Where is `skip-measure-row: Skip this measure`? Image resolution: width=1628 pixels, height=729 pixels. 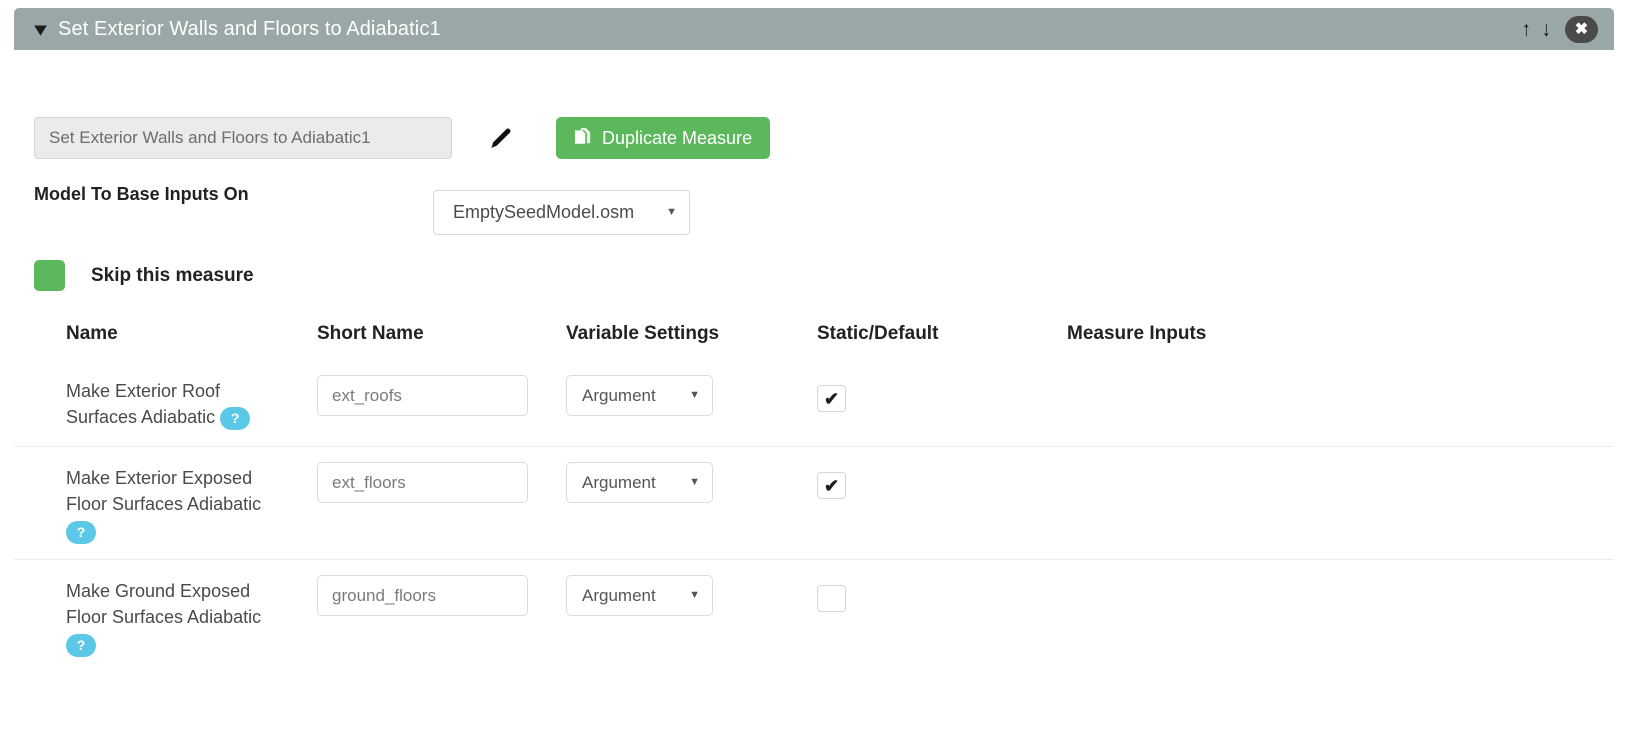 skip-measure-row: Skip this measure is located at coordinates (144, 275).